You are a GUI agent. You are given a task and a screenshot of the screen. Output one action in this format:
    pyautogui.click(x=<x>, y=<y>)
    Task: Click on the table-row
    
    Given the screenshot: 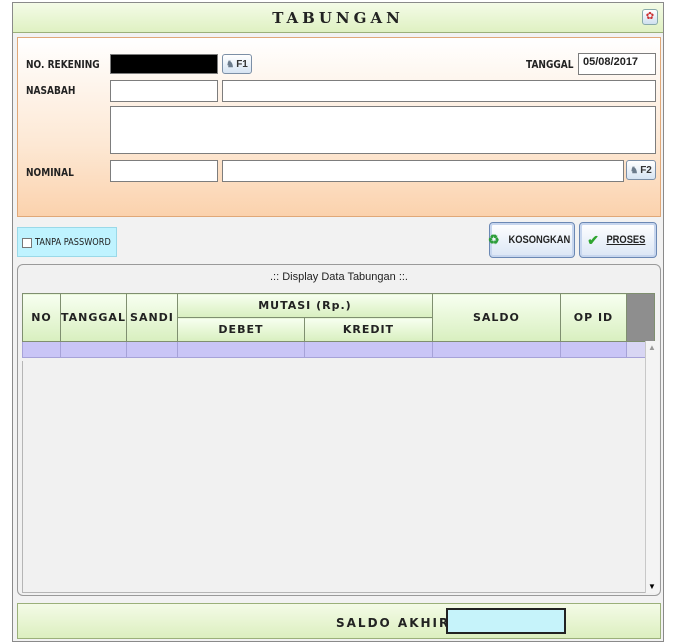 What is the action you would take?
    pyautogui.click(x=338, y=349)
    